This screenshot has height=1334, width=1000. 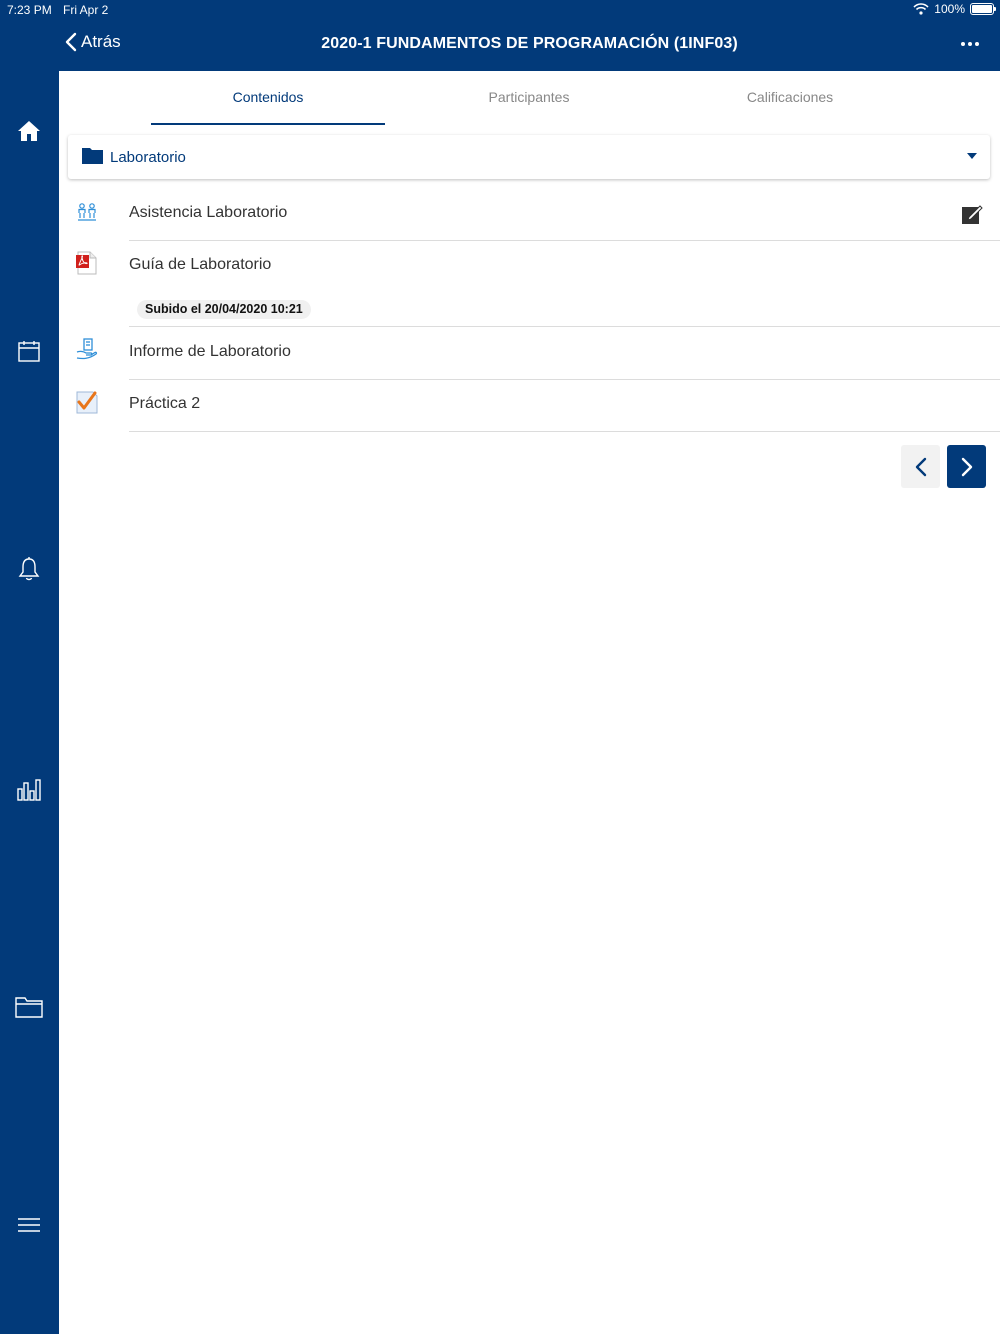 What do you see at coordinates (529, 157) in the screenshot?
I see `folder-selector: Laboratorio` at bounding box center [529, 157].